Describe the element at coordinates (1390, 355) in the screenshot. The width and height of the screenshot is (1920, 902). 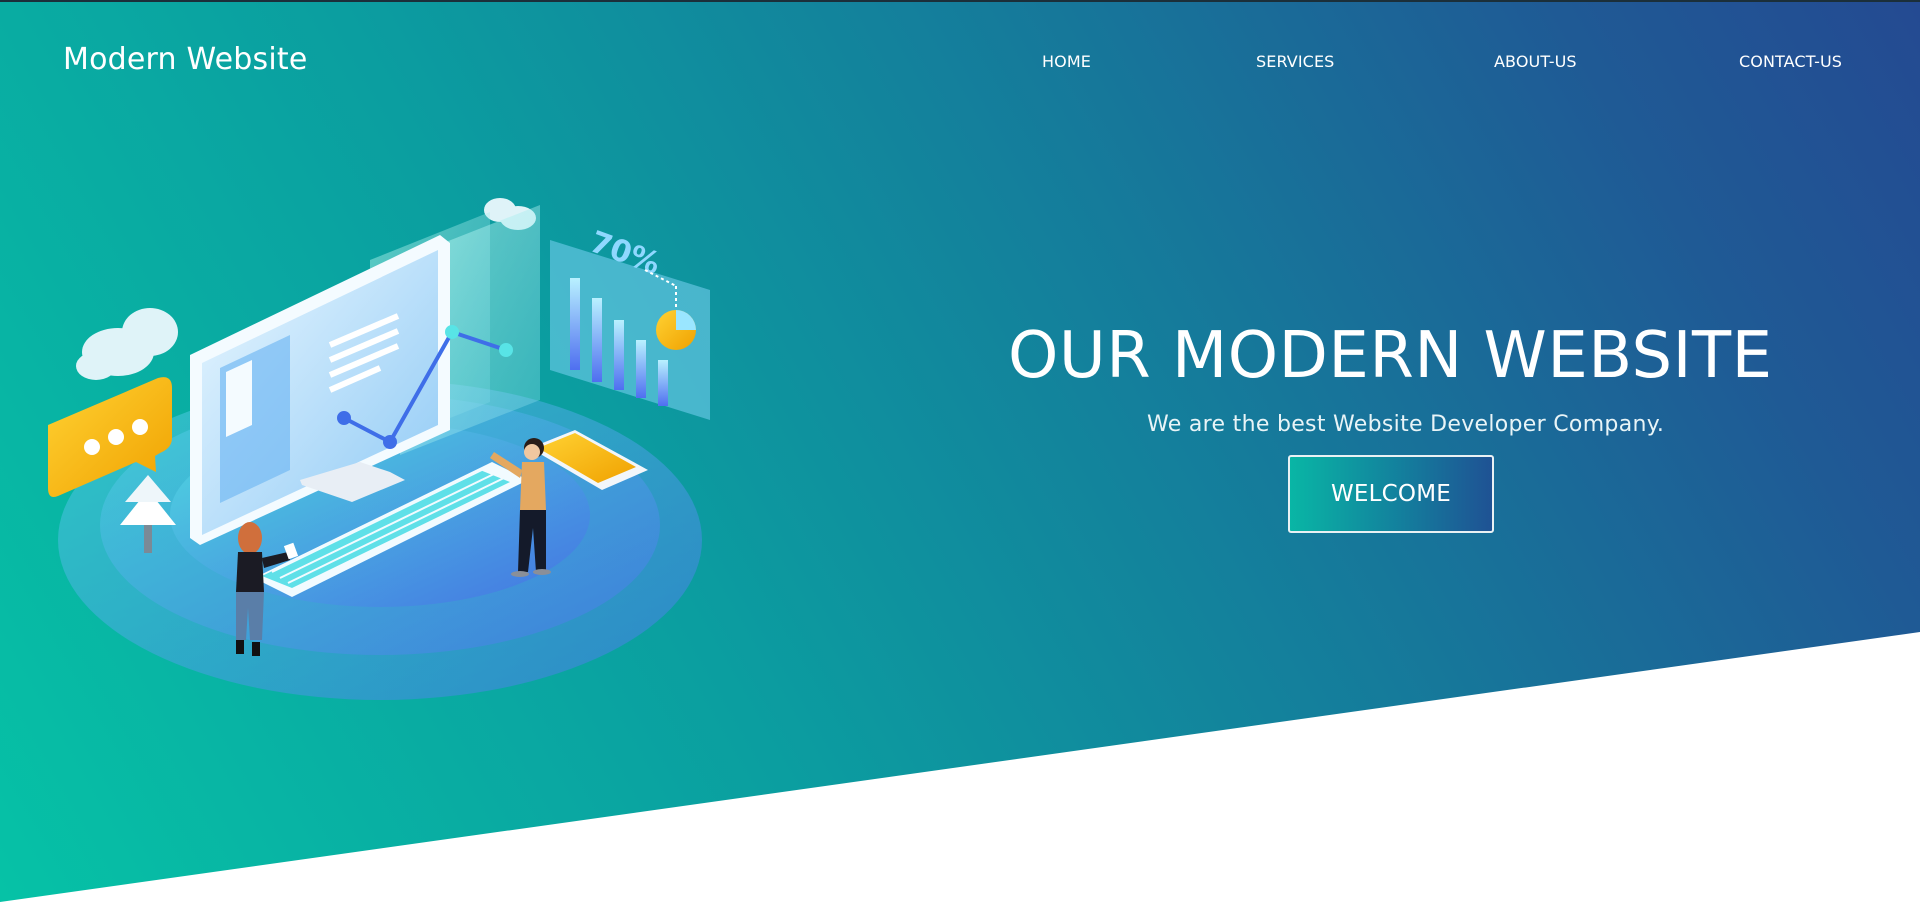
I see `hero-headline: OUR MODERN WEBSITE` at that location.